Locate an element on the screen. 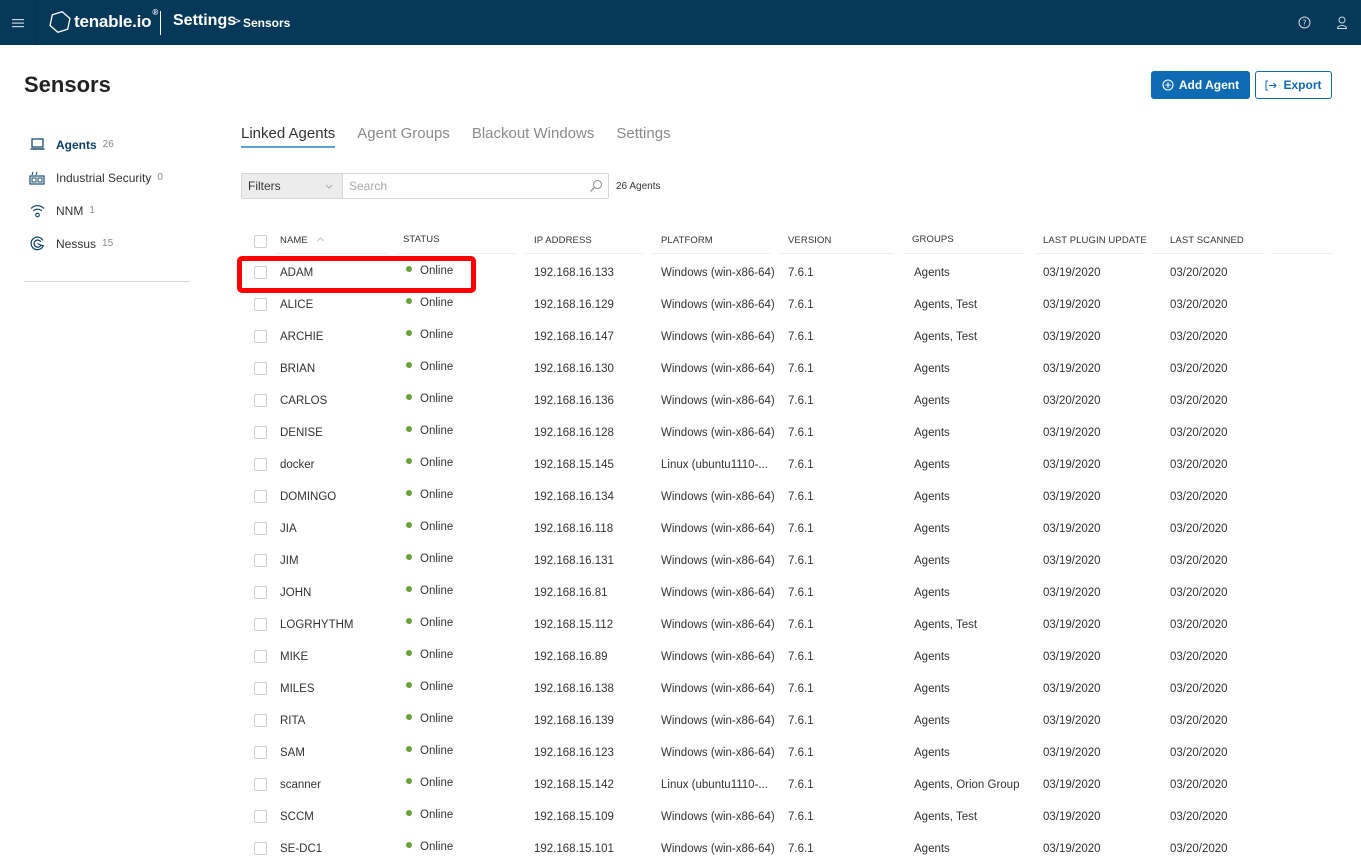  agent-name: ALICE is located at coordinates (296, 305).